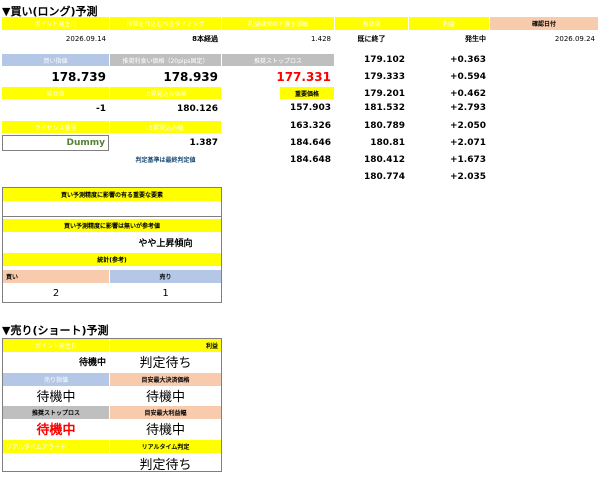  I want to click on long-q1-value, so click(112, 209).